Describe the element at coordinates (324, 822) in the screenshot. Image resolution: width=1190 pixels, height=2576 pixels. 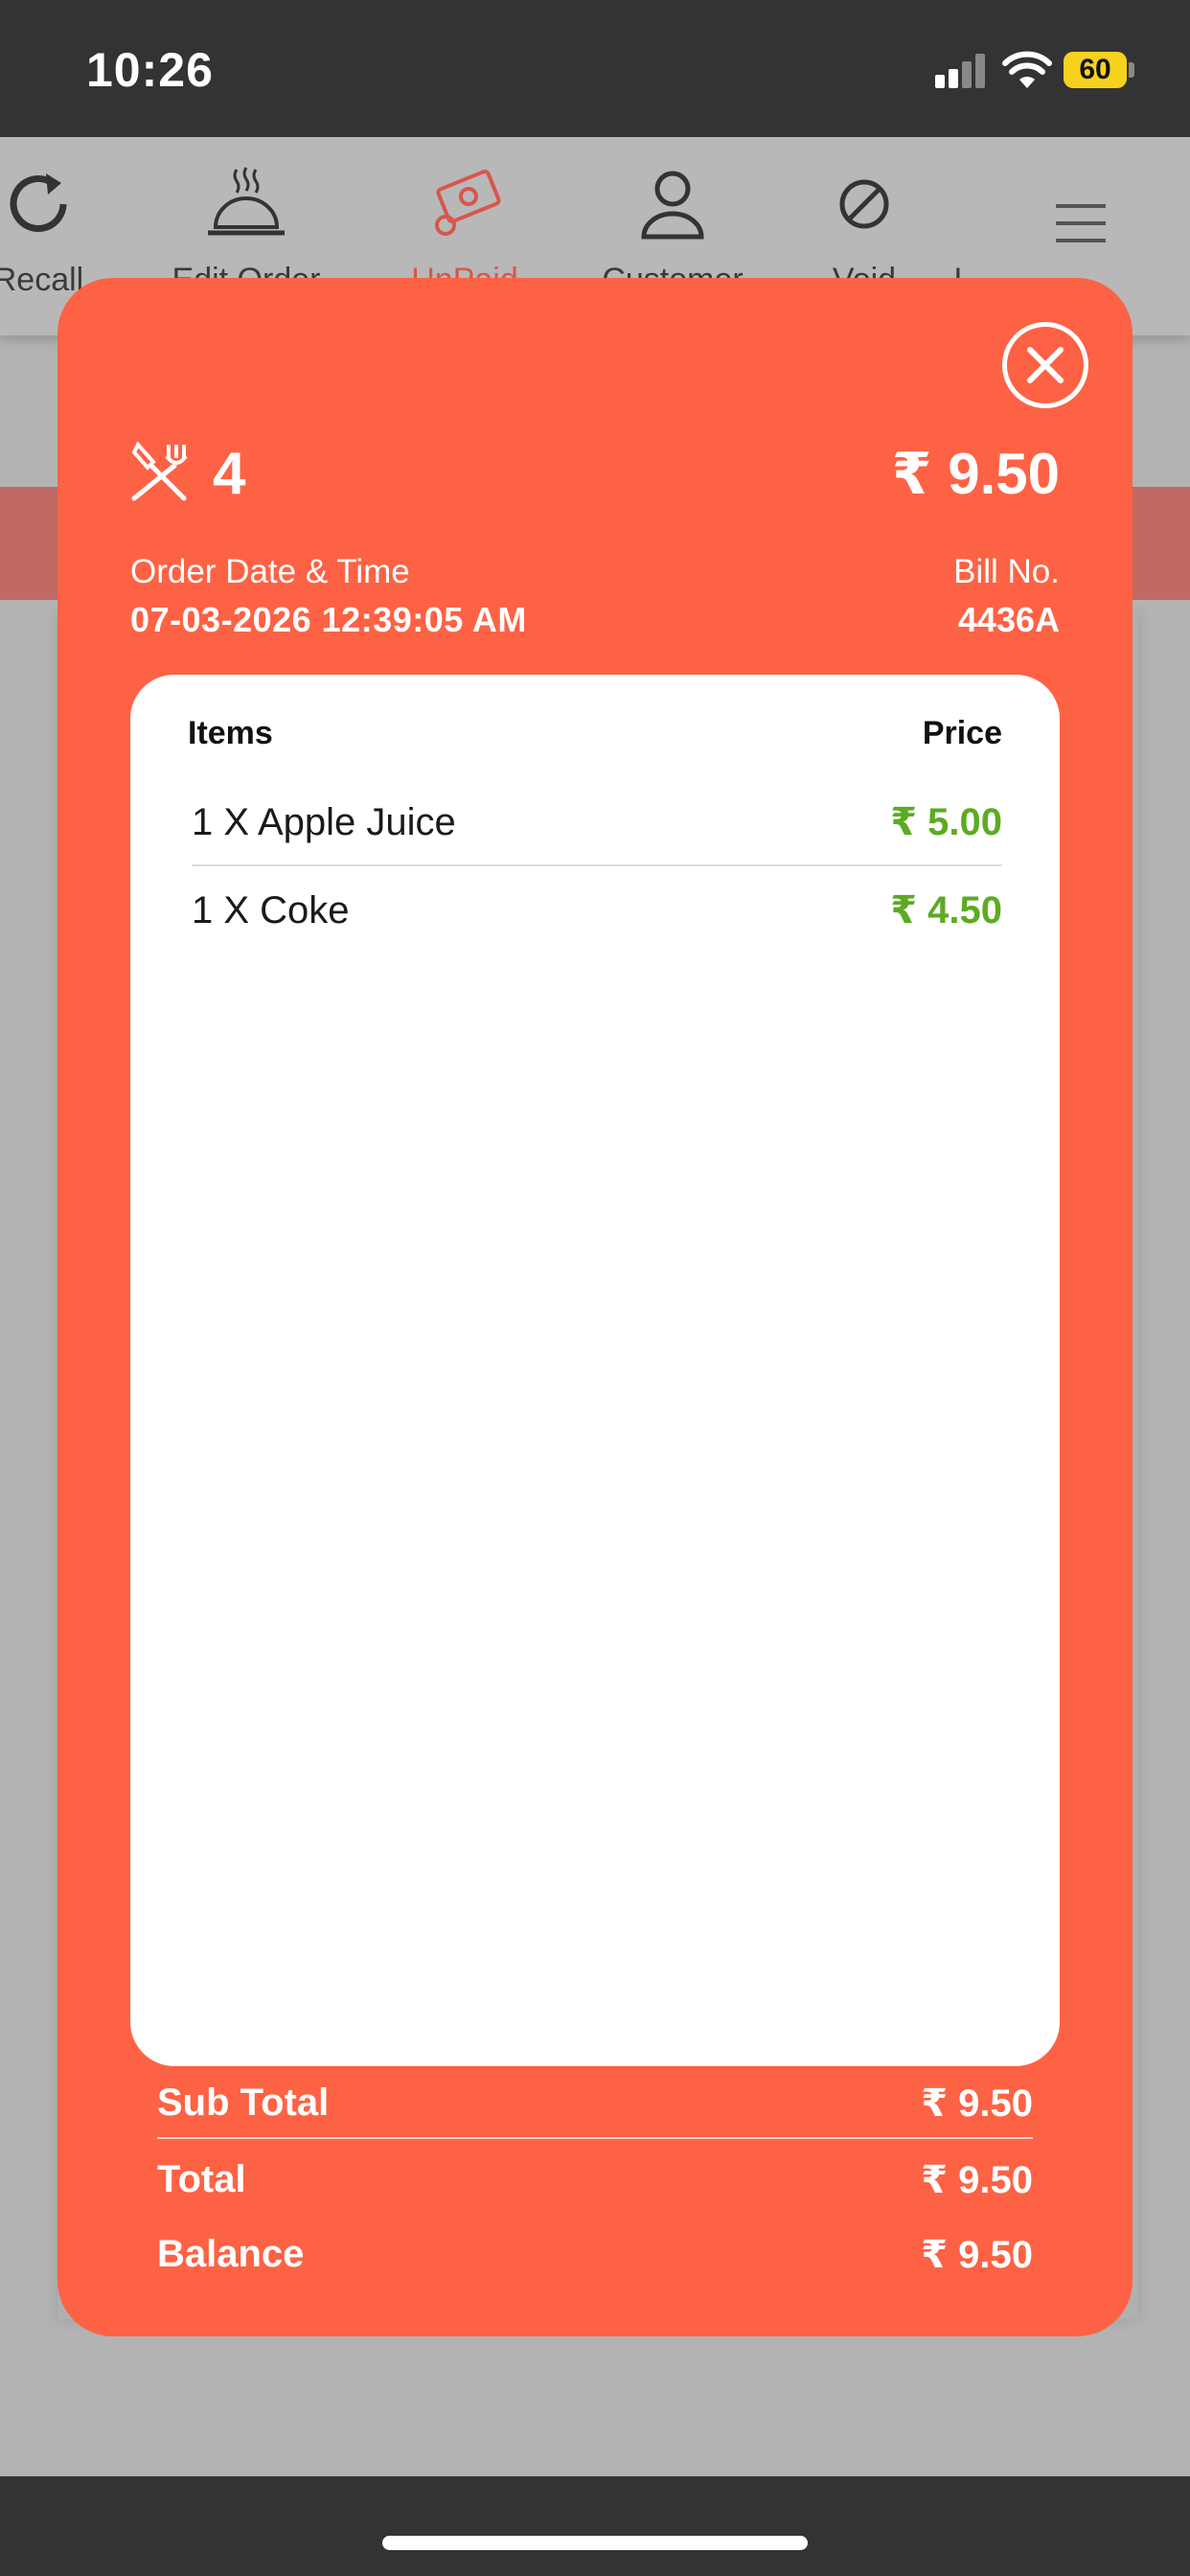
I see `item-name: 1 X Apple Juice` at that location.